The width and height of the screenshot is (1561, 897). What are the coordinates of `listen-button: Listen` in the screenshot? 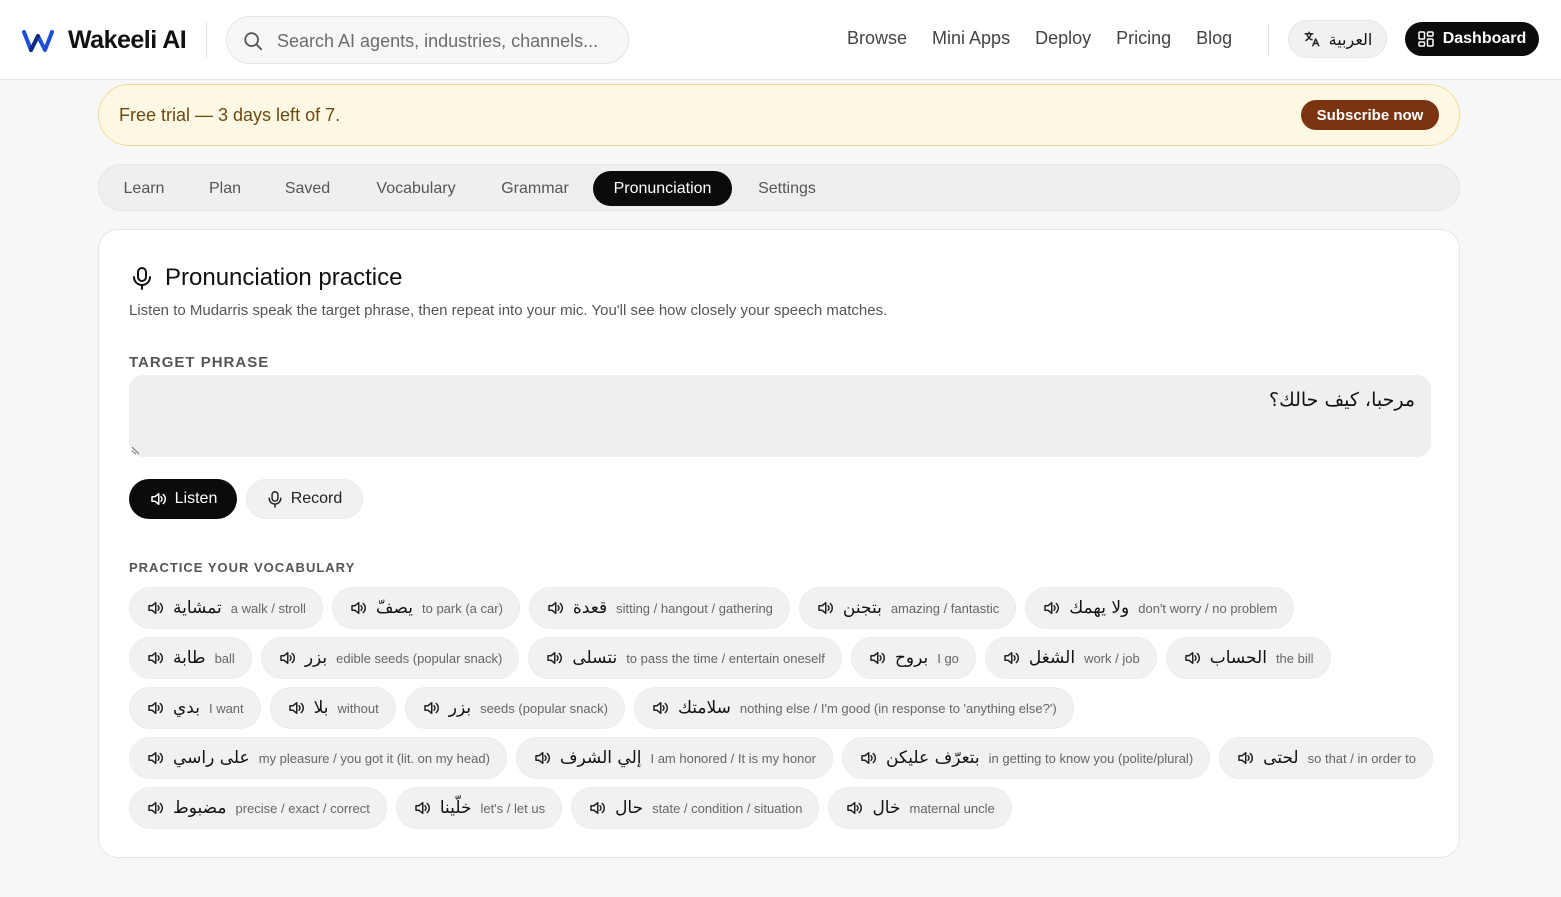 It's located at (183, 499).